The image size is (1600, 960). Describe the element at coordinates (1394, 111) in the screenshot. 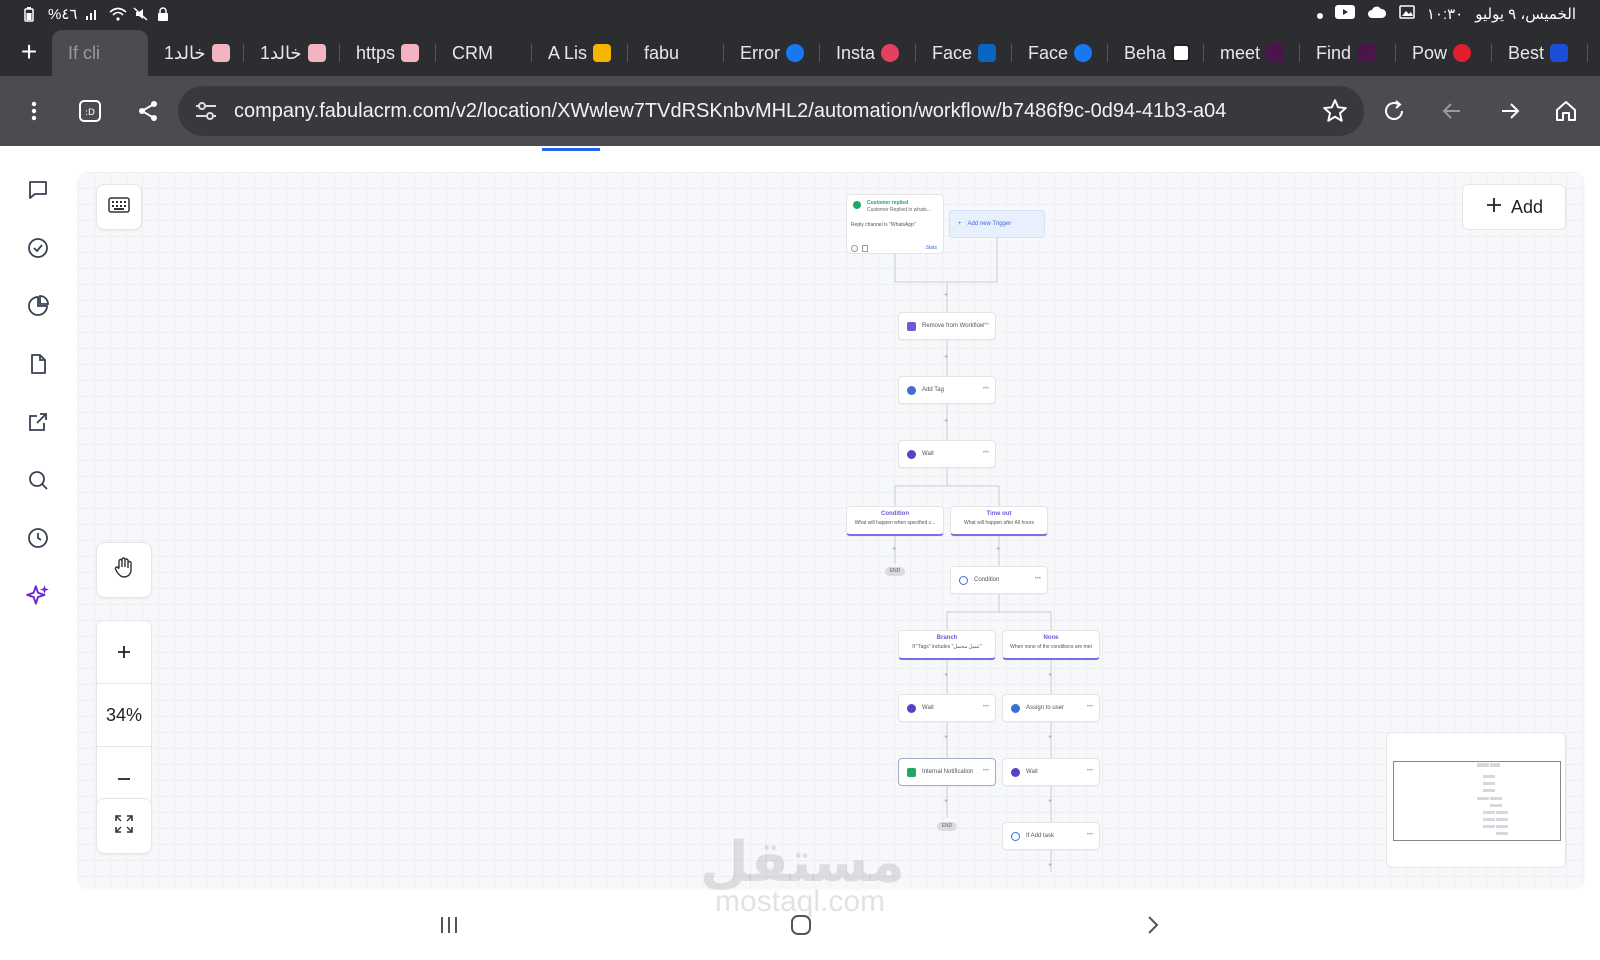

I see `reload-icon` at that location.